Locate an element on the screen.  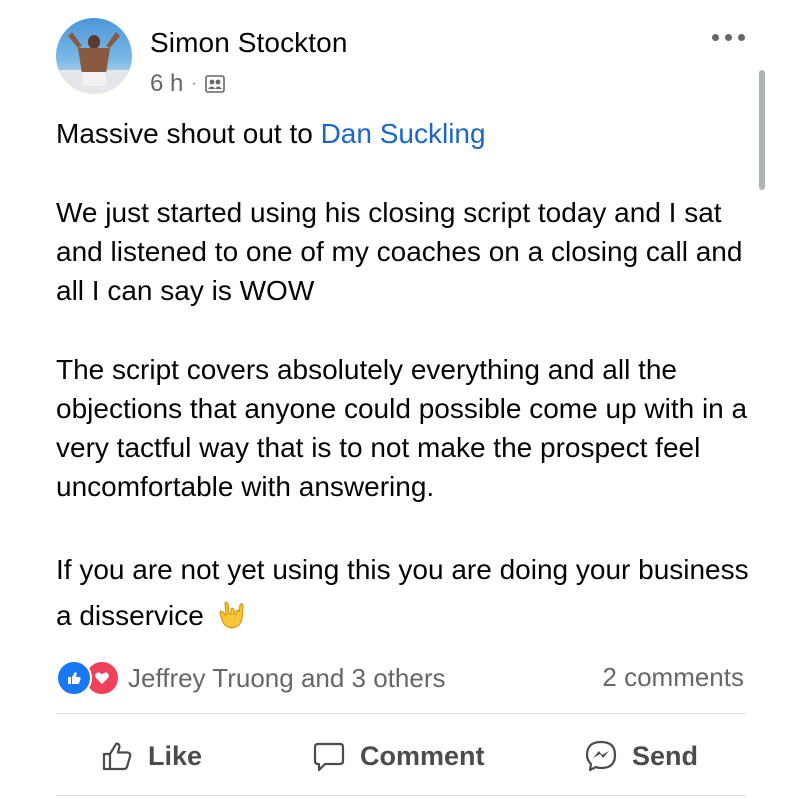
like-label: Like is located at coordinates (175, 755).